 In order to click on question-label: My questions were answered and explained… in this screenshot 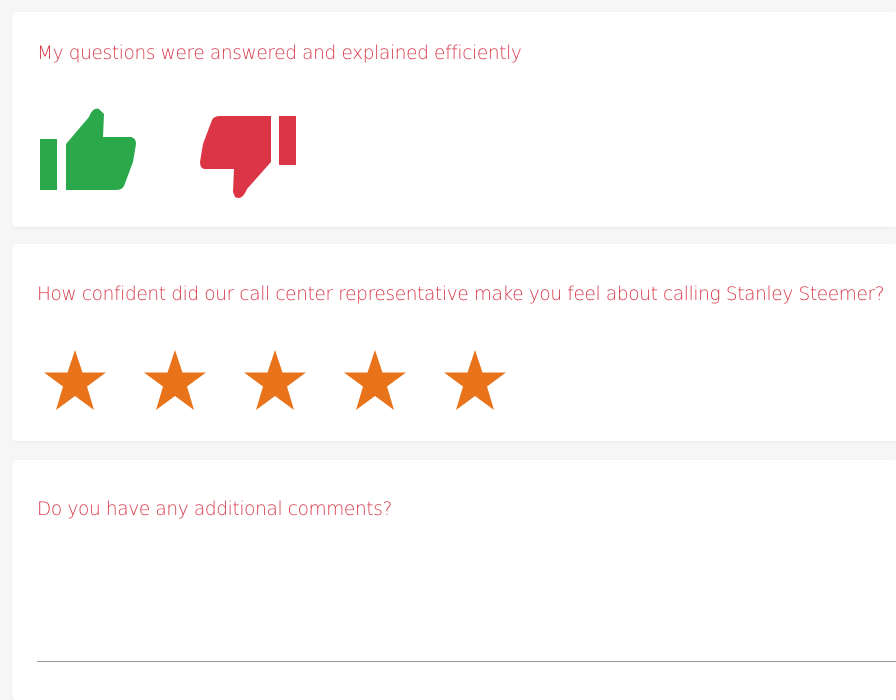, I will do `click(279, 53)`.